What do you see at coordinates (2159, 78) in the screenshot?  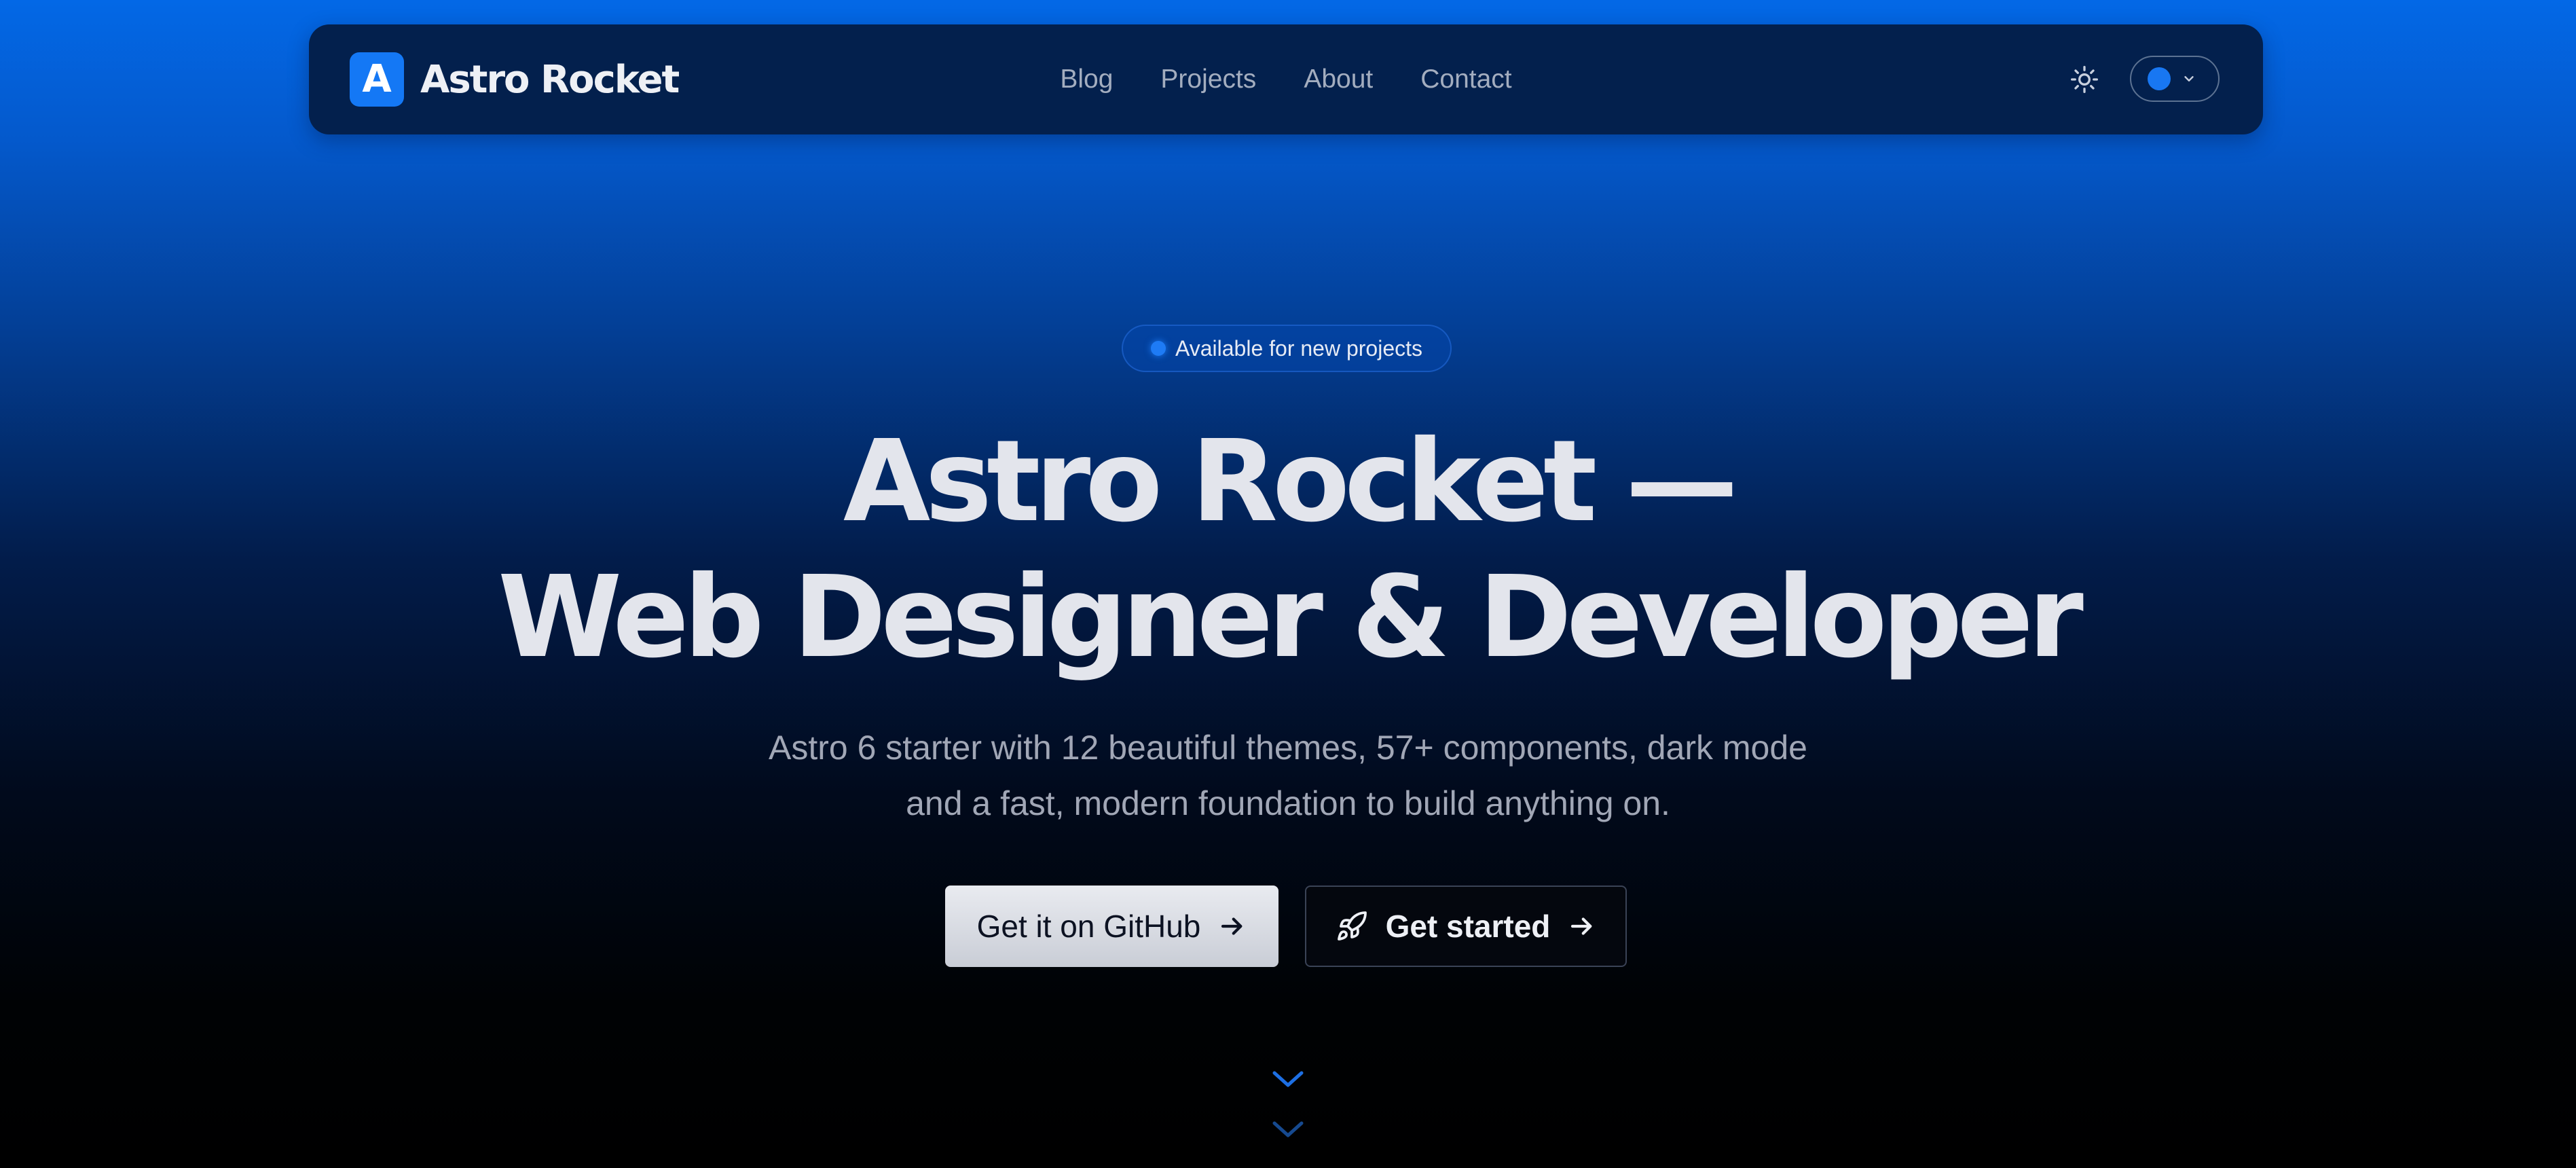 I see `selected-color-swatch` at bounding box center [2159, 78].